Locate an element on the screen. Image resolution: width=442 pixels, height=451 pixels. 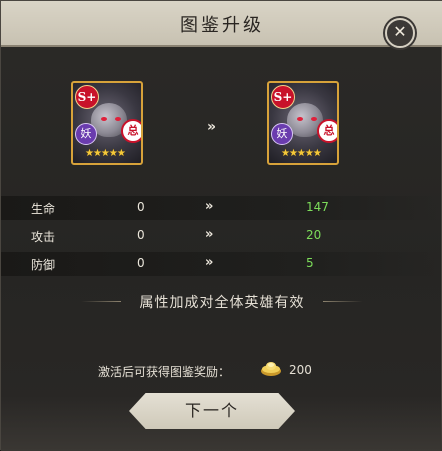
stat-row-attack: 攻击 0 » 20 is located at coordinates (221, 236).